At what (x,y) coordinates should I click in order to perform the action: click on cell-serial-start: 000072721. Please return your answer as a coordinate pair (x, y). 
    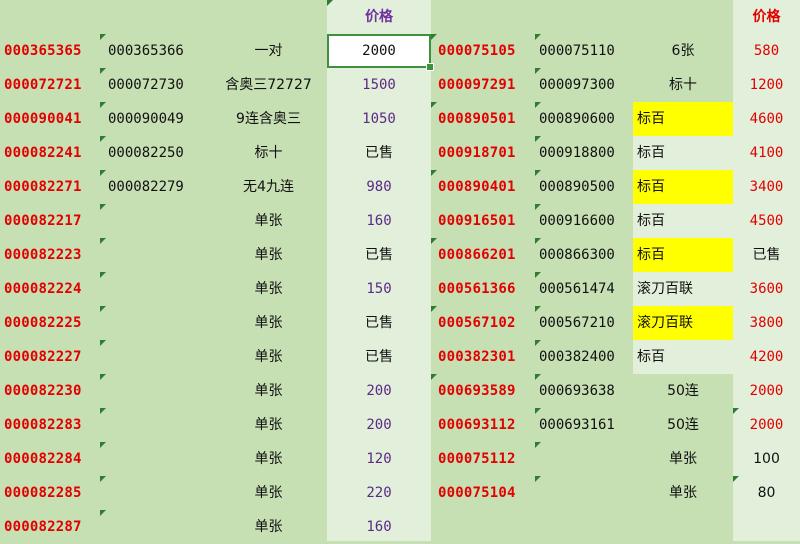
    Looking at the image, I should click on (50, 85).